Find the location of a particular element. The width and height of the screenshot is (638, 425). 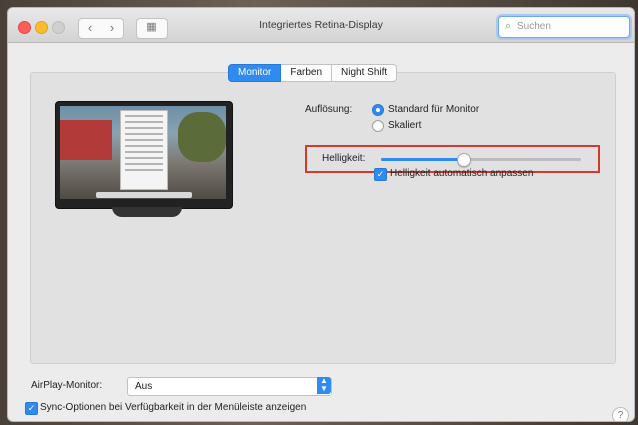

brightness-label: Helligkeit: is located at coordinates (344, 158).